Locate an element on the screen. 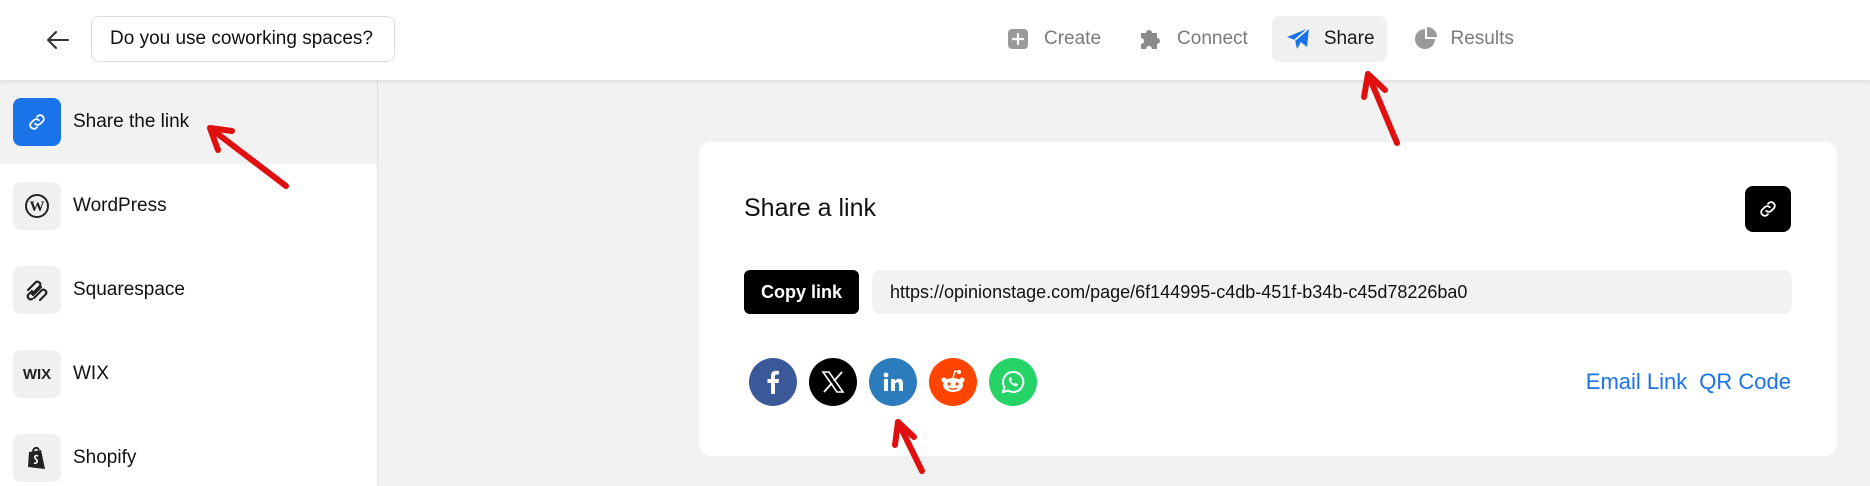 This screenshot has height=486, width=1870. tab-label: Connect is located at coordinates (1212, 38).